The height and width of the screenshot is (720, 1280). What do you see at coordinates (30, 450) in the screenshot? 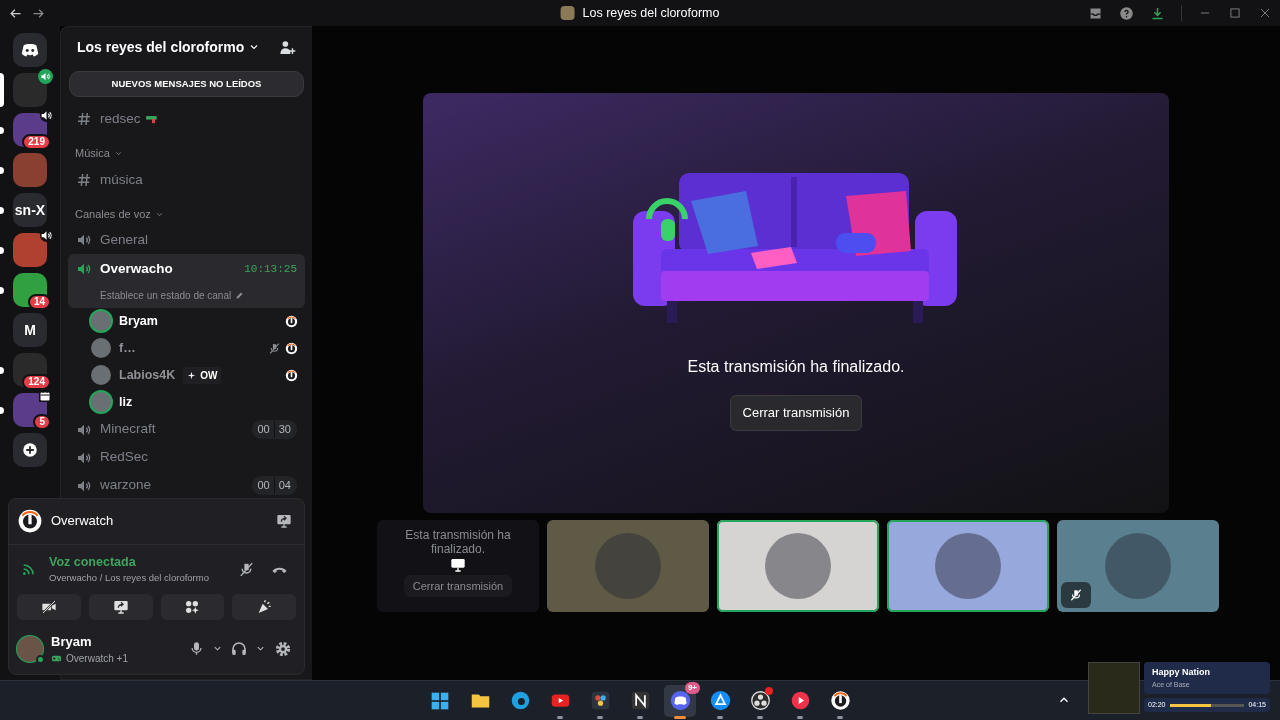
I see `plus-icon` at bounding box center [30, 450].